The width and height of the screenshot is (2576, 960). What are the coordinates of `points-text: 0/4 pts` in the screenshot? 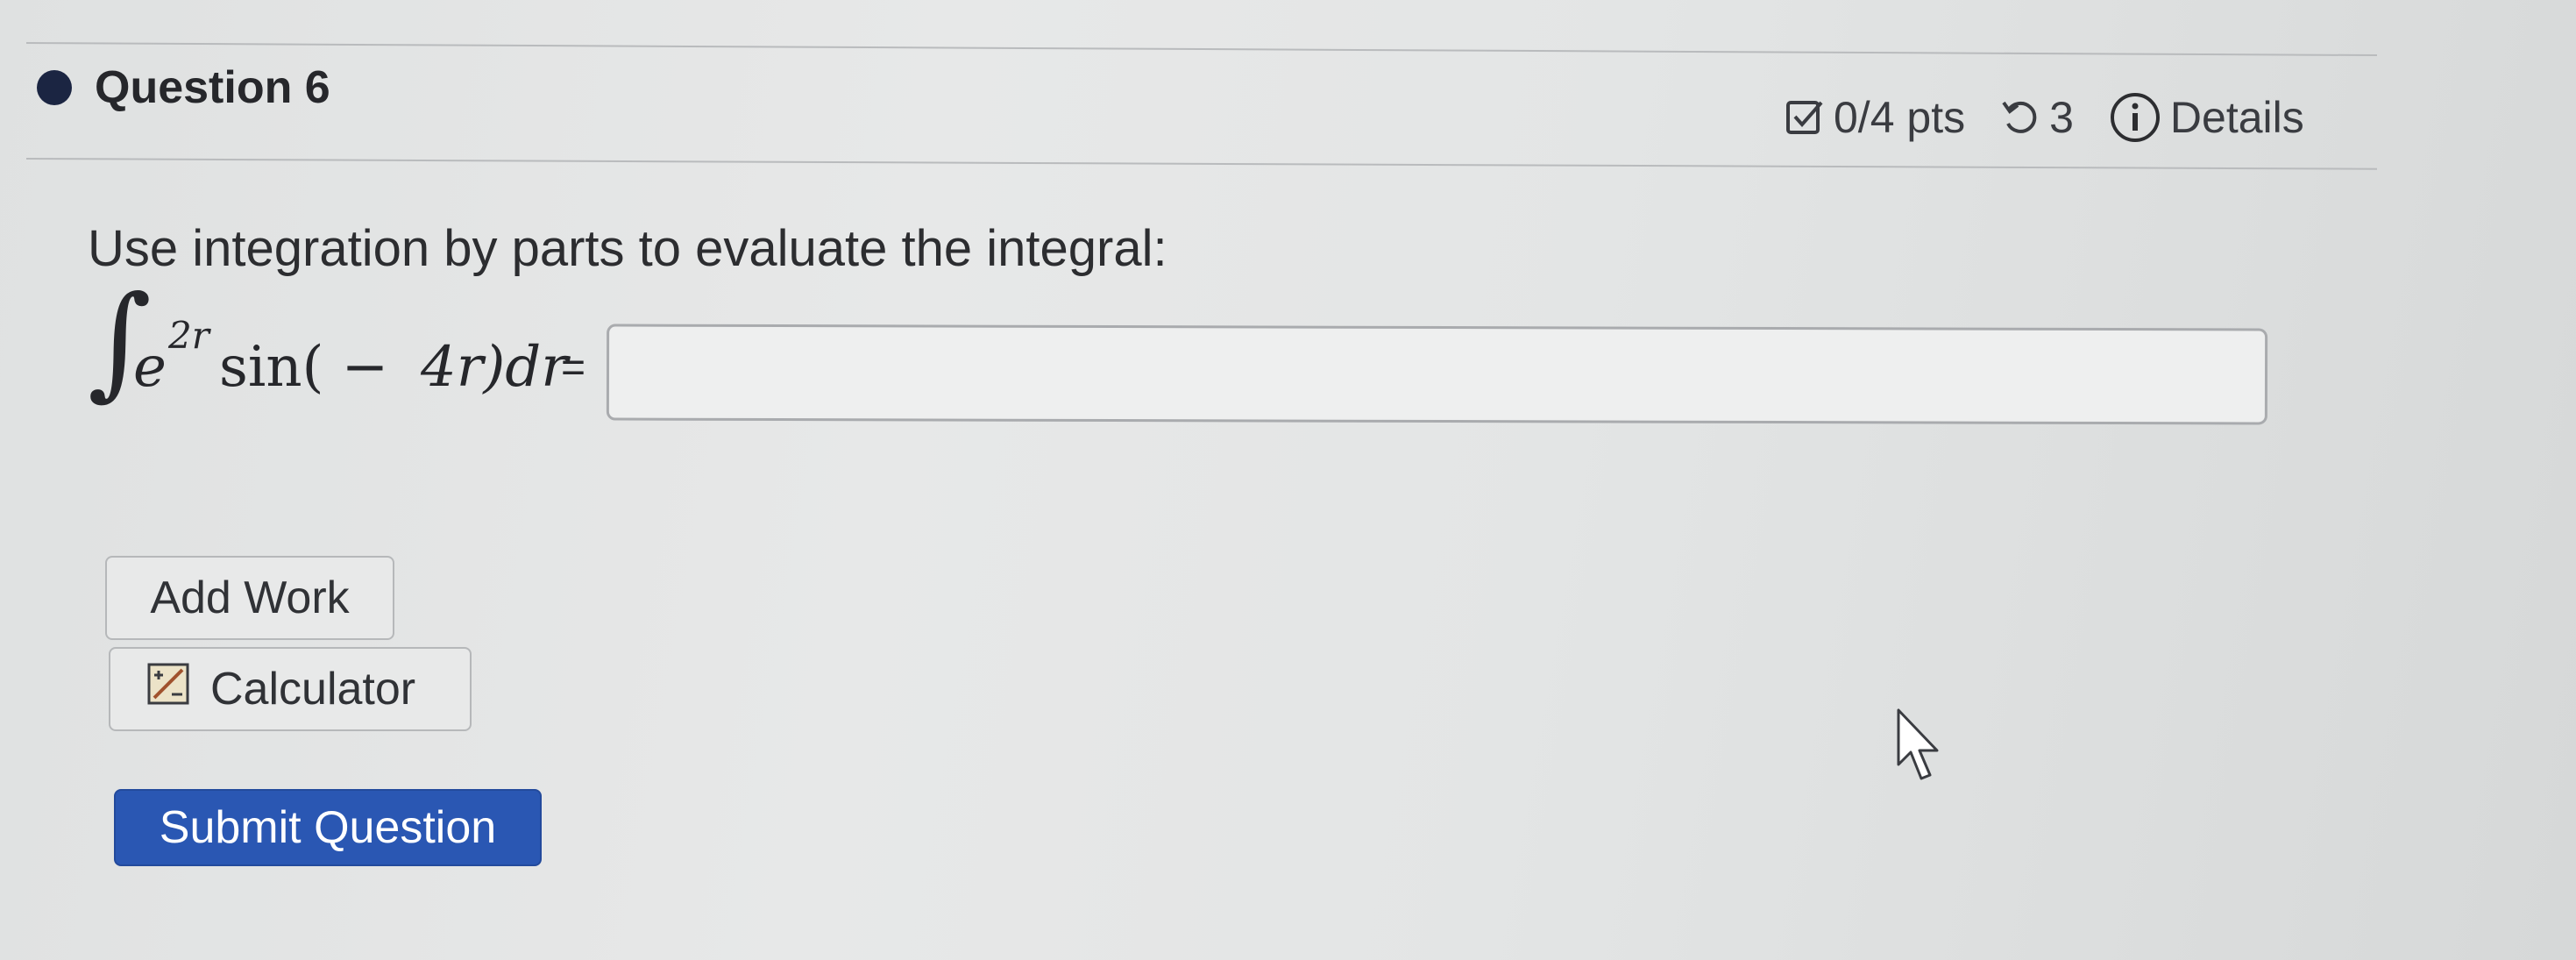 It's located at (1900, 117).